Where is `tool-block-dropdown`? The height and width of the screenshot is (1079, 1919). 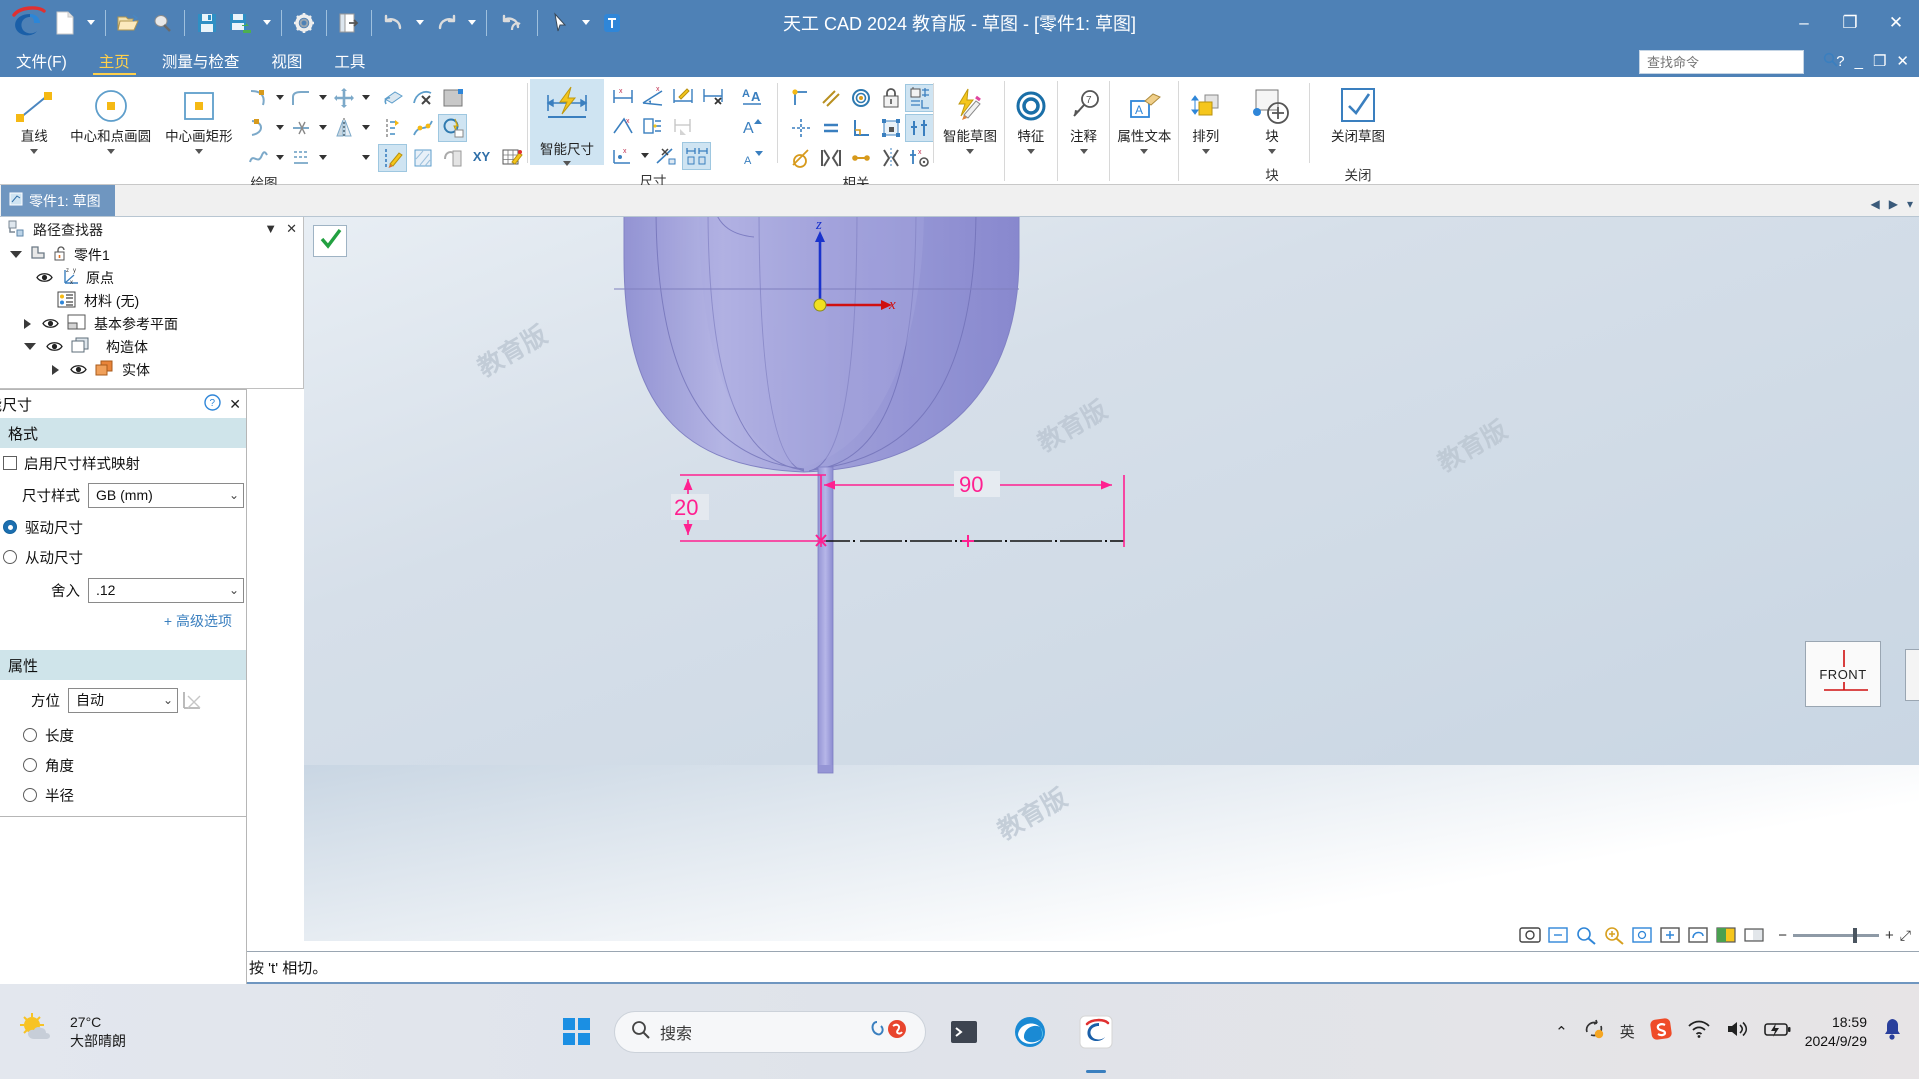 tool-block-dropdown is located at coordinates (1272, 151).